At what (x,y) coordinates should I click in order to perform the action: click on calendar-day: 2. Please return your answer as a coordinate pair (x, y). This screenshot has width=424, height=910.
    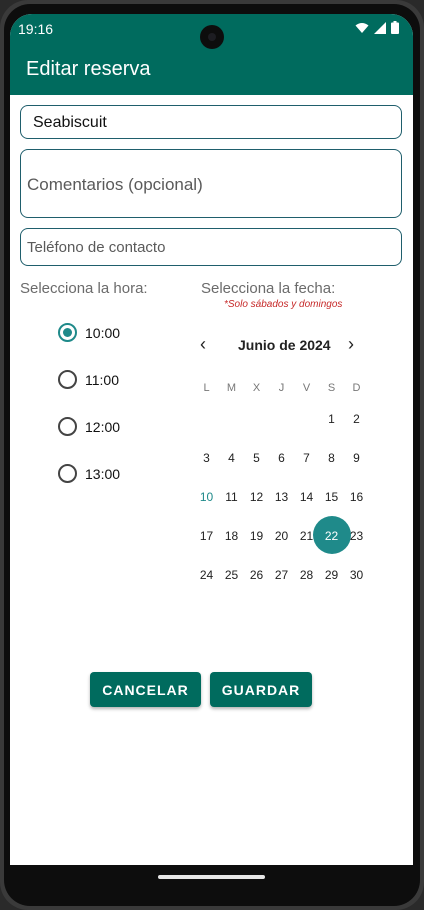
    Looking at the image, I should click on (356, 418).